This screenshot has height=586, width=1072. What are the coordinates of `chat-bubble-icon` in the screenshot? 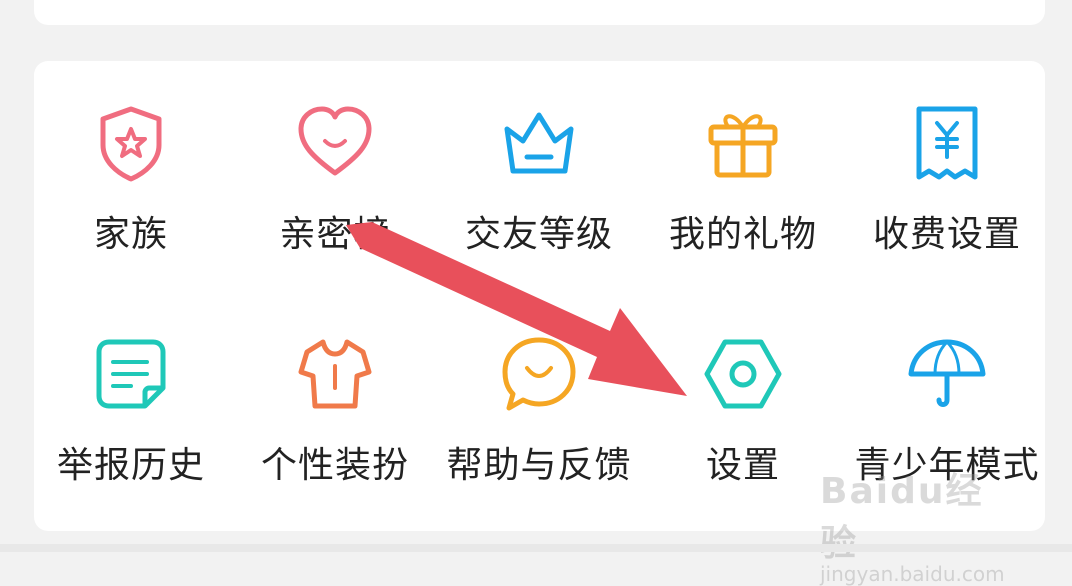 It's located at (539, 374).